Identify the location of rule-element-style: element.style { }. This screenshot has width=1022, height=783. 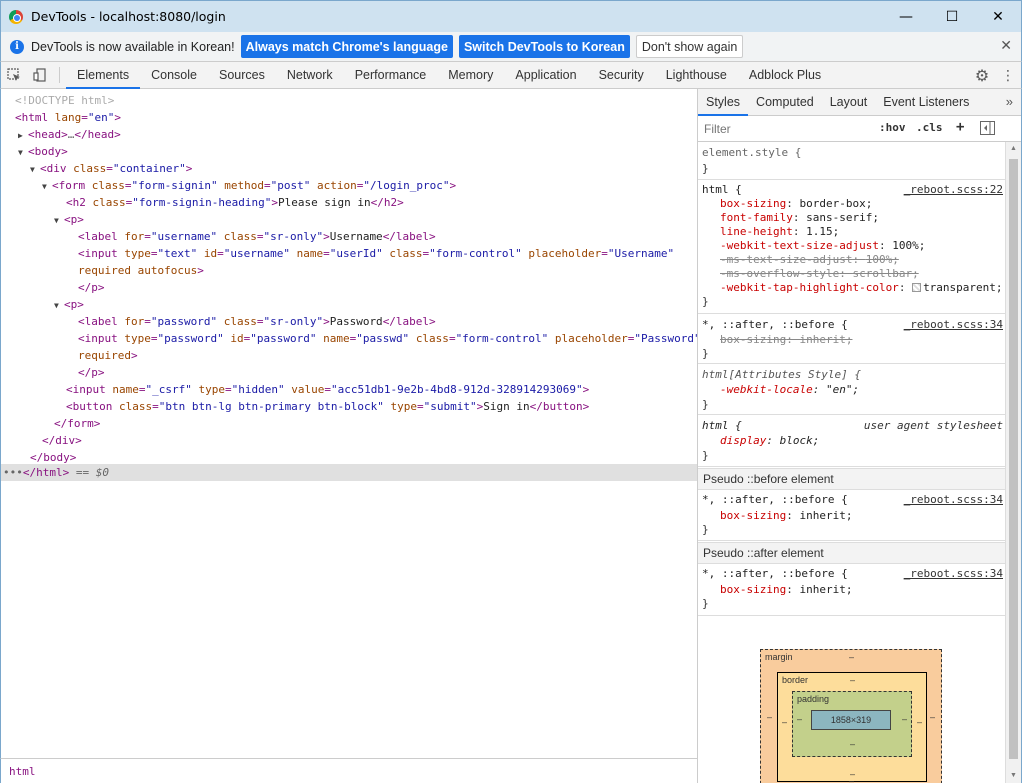
(851, 162).